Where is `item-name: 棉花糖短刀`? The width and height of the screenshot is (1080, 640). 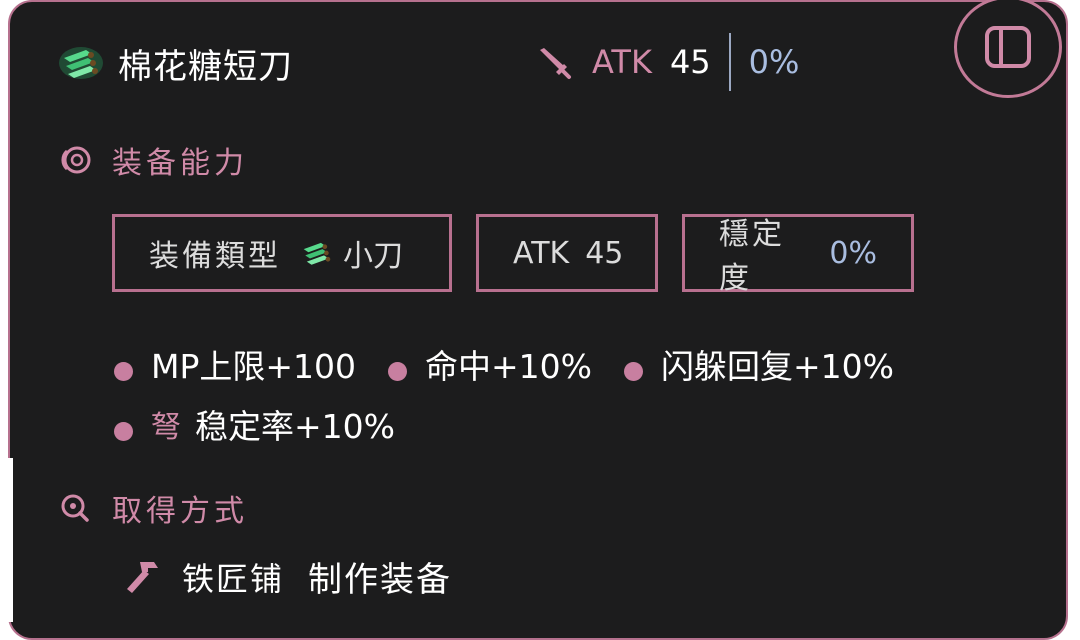 item-name: 棉花糖短刀 is located at coordinates (205, 66).